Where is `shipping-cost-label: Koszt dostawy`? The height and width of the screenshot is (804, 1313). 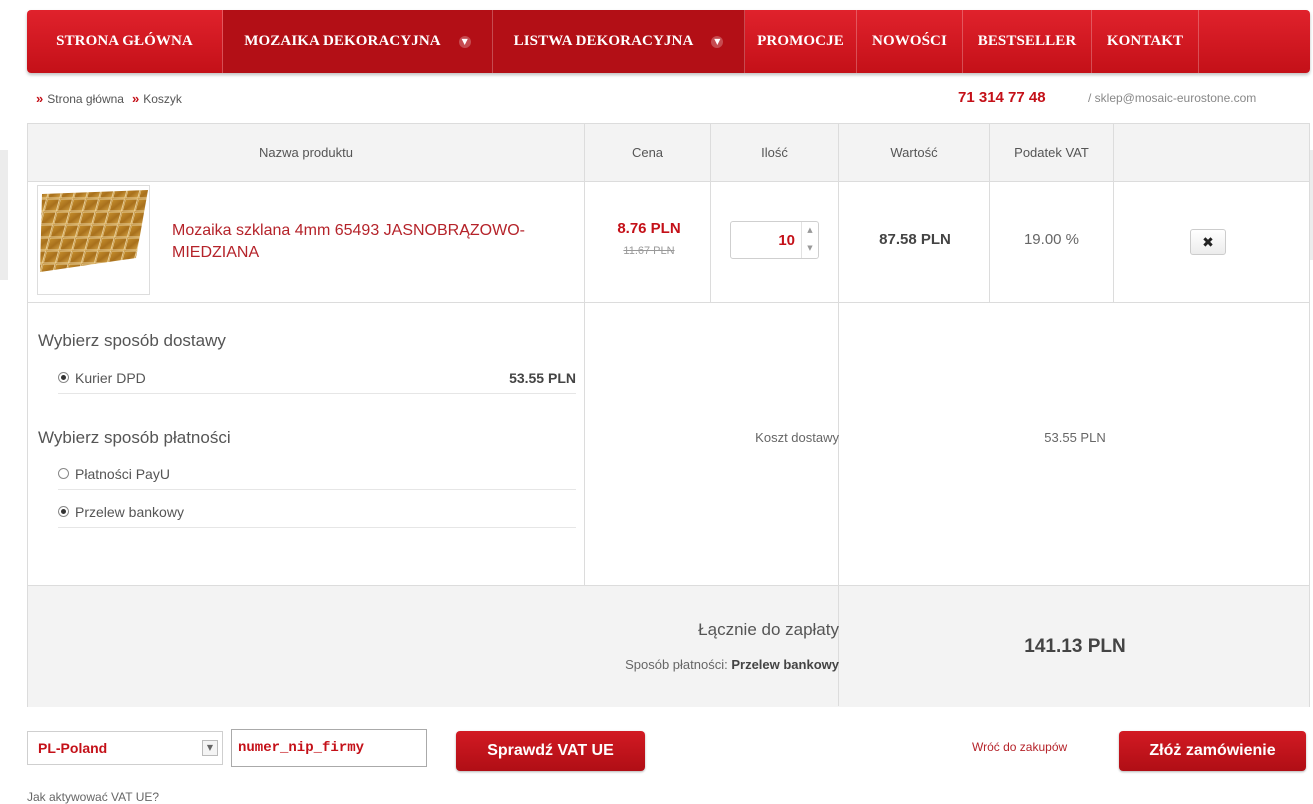 shipping-cost-label: Koszt dostawy is located at coordinates (797, 437).